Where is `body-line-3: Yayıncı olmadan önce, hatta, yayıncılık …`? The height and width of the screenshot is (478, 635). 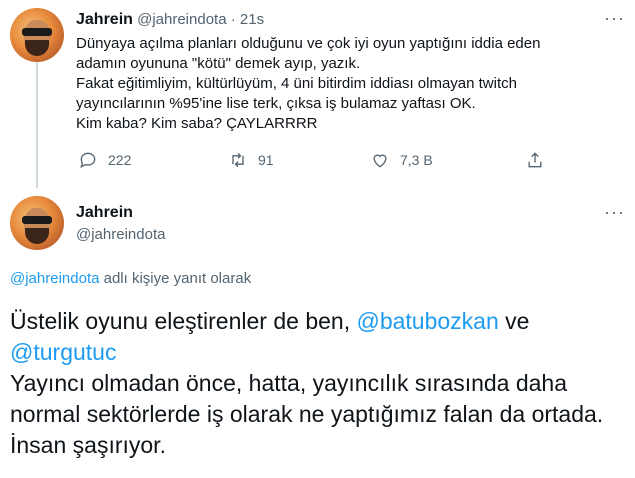 body-line-3: Yayıncı olmadan önce, hatta, yayıncılık … is located at coordinates (289, 383).